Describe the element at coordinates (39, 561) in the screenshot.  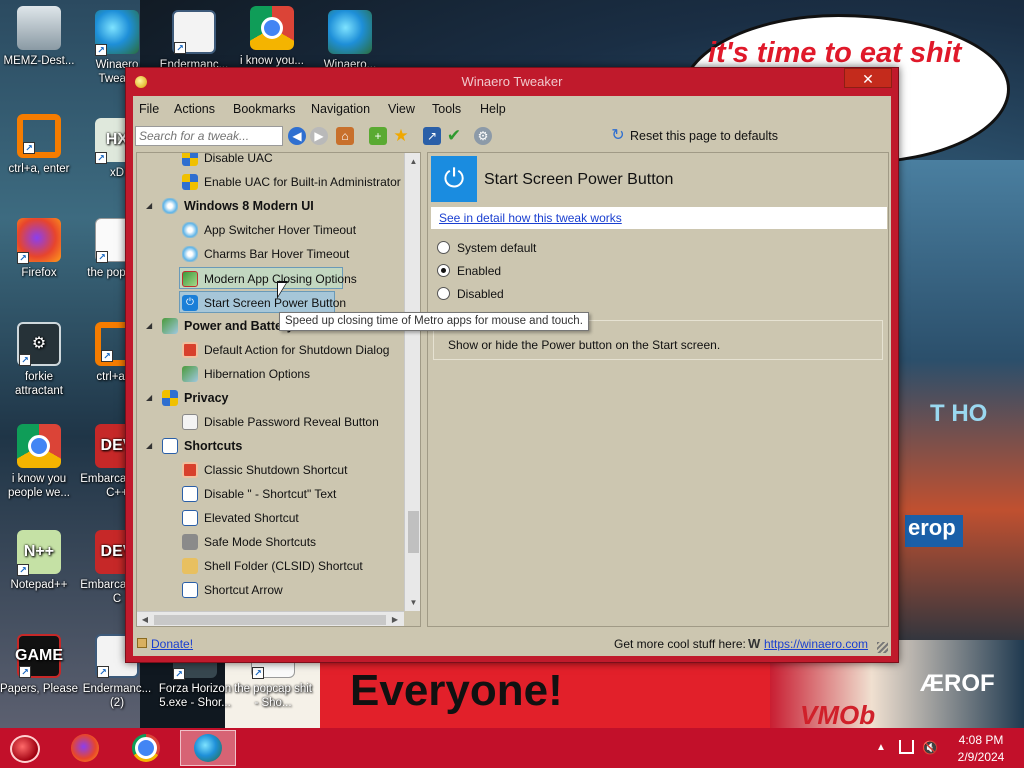
I see `desktop-icon-notepad-plus-plus: N++ ↗ Notepad++` at that location.